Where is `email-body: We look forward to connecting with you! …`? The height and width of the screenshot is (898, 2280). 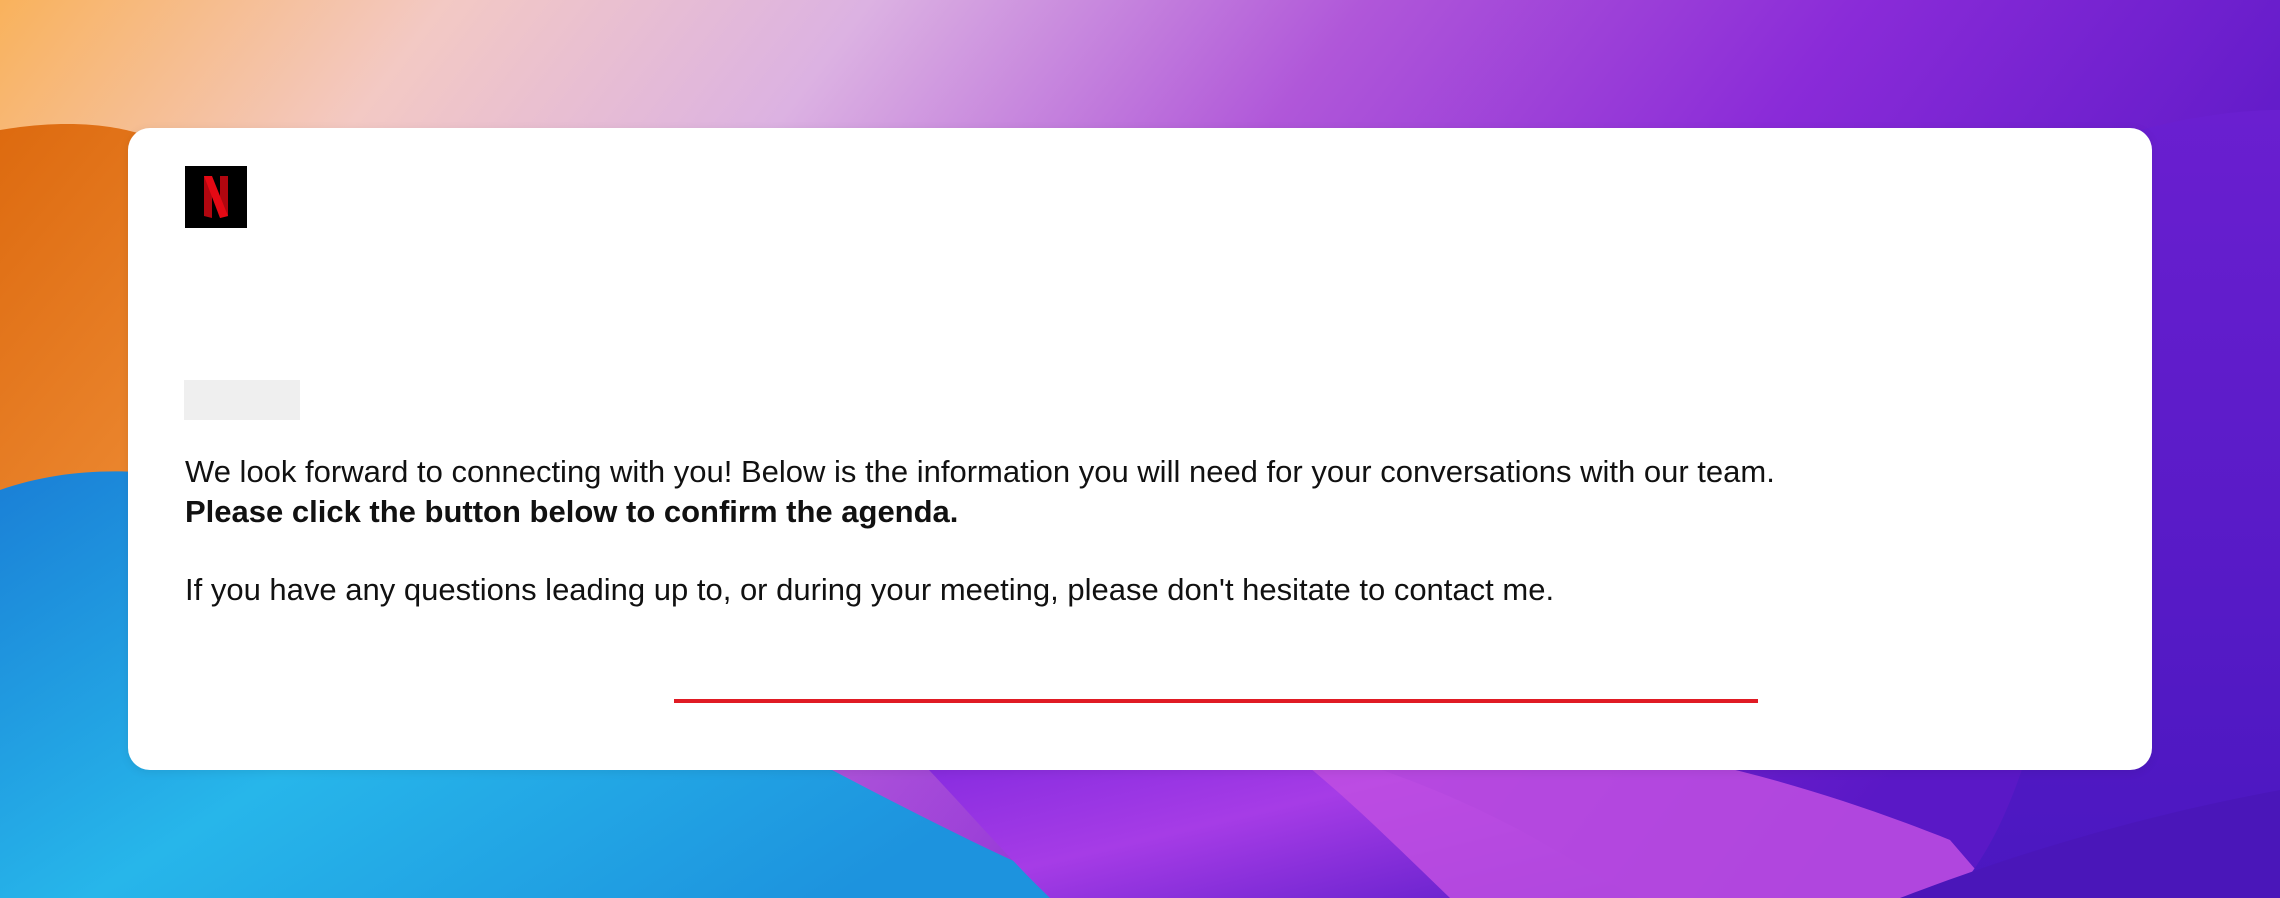
email-body: We look forward to connecting with you! … is located at coordinates (1135, 531).